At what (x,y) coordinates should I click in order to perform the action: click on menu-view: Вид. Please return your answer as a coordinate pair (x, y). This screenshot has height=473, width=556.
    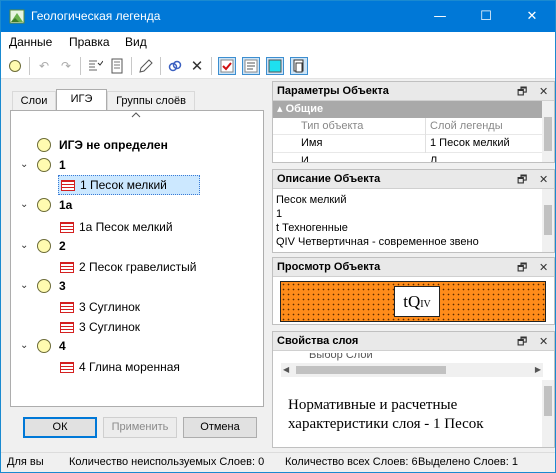
    Looking at the image, I should click on (136, 42).